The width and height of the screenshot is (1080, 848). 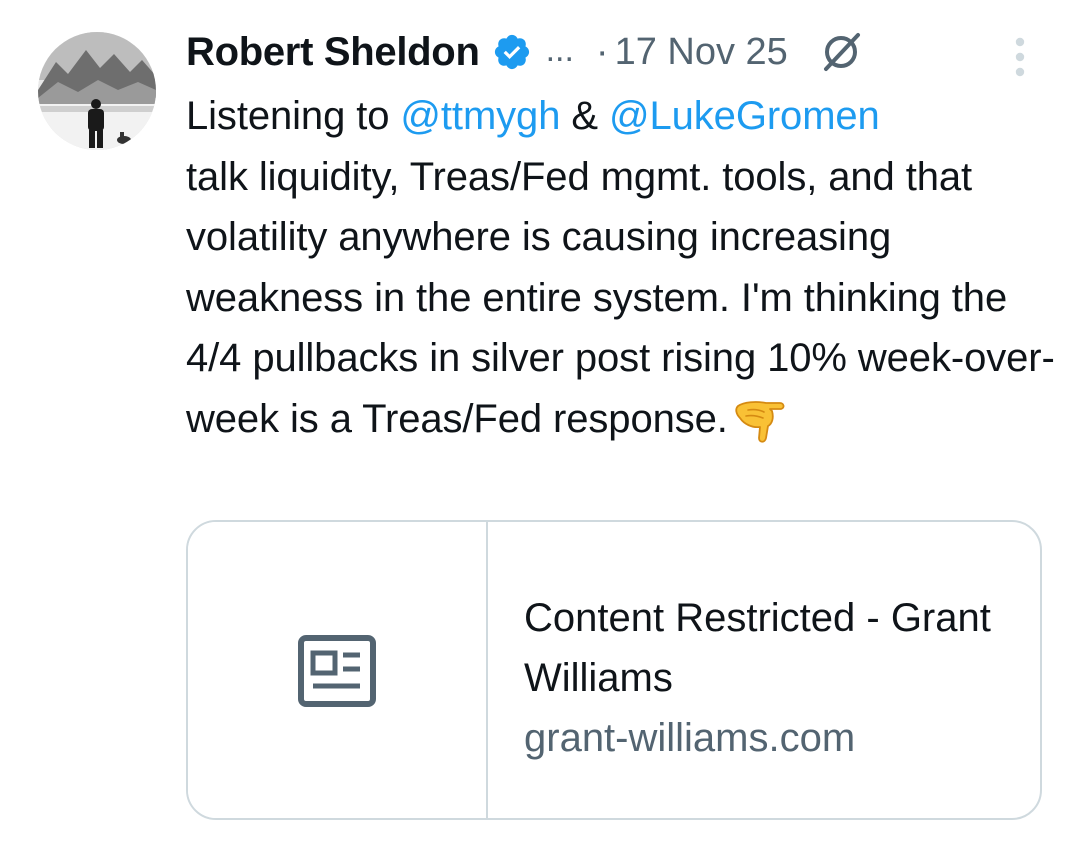 I want to click on tweet-header: Robert Sheldon ... · 17 Nov 25, so click(x=613, y=52).